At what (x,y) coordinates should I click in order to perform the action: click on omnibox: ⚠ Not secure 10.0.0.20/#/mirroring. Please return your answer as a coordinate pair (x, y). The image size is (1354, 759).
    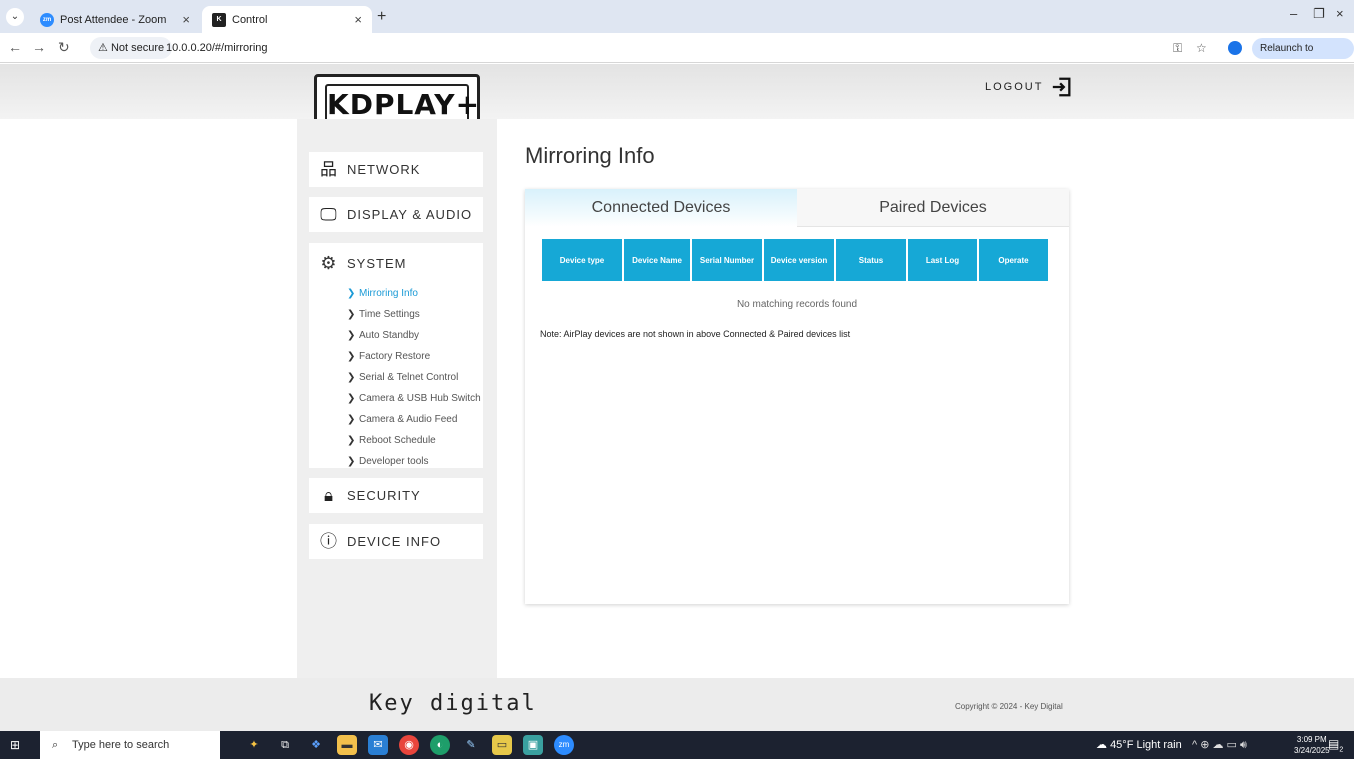
    Looking at the image, I should click on (610, 48).